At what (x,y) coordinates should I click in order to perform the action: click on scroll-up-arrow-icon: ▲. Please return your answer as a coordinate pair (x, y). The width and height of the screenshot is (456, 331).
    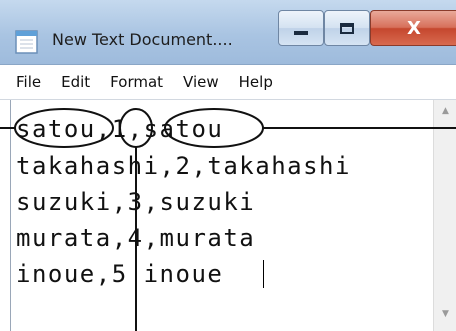
    Looking at the image, I should click on (445, 111).